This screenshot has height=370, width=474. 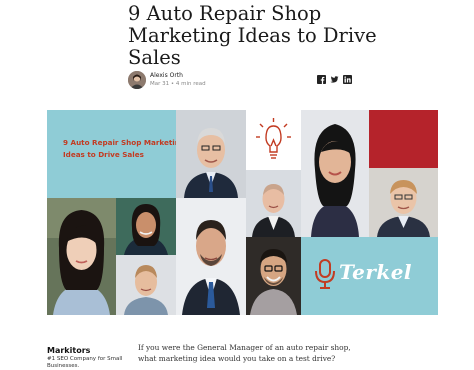 I want to click on lightbulb-icon, so click(x=273, y=138).